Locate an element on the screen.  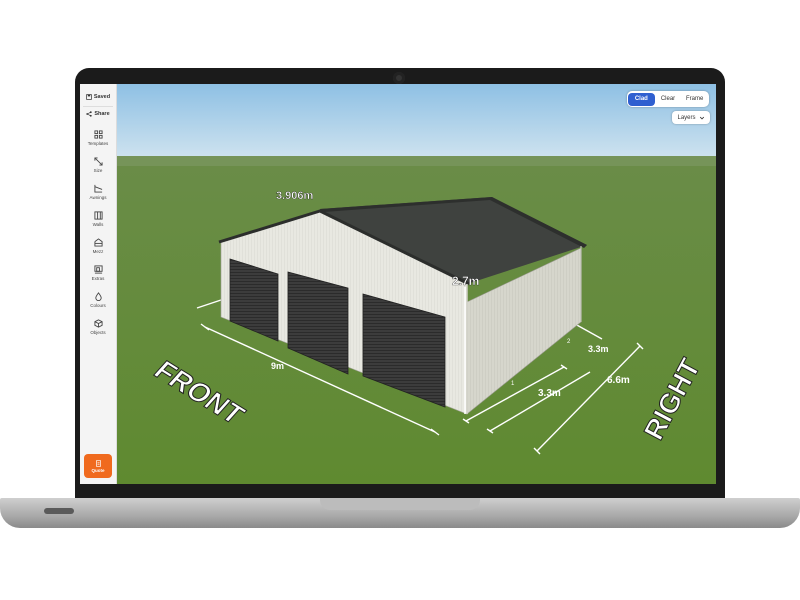
document-icon is located at coordinates (98, 463).